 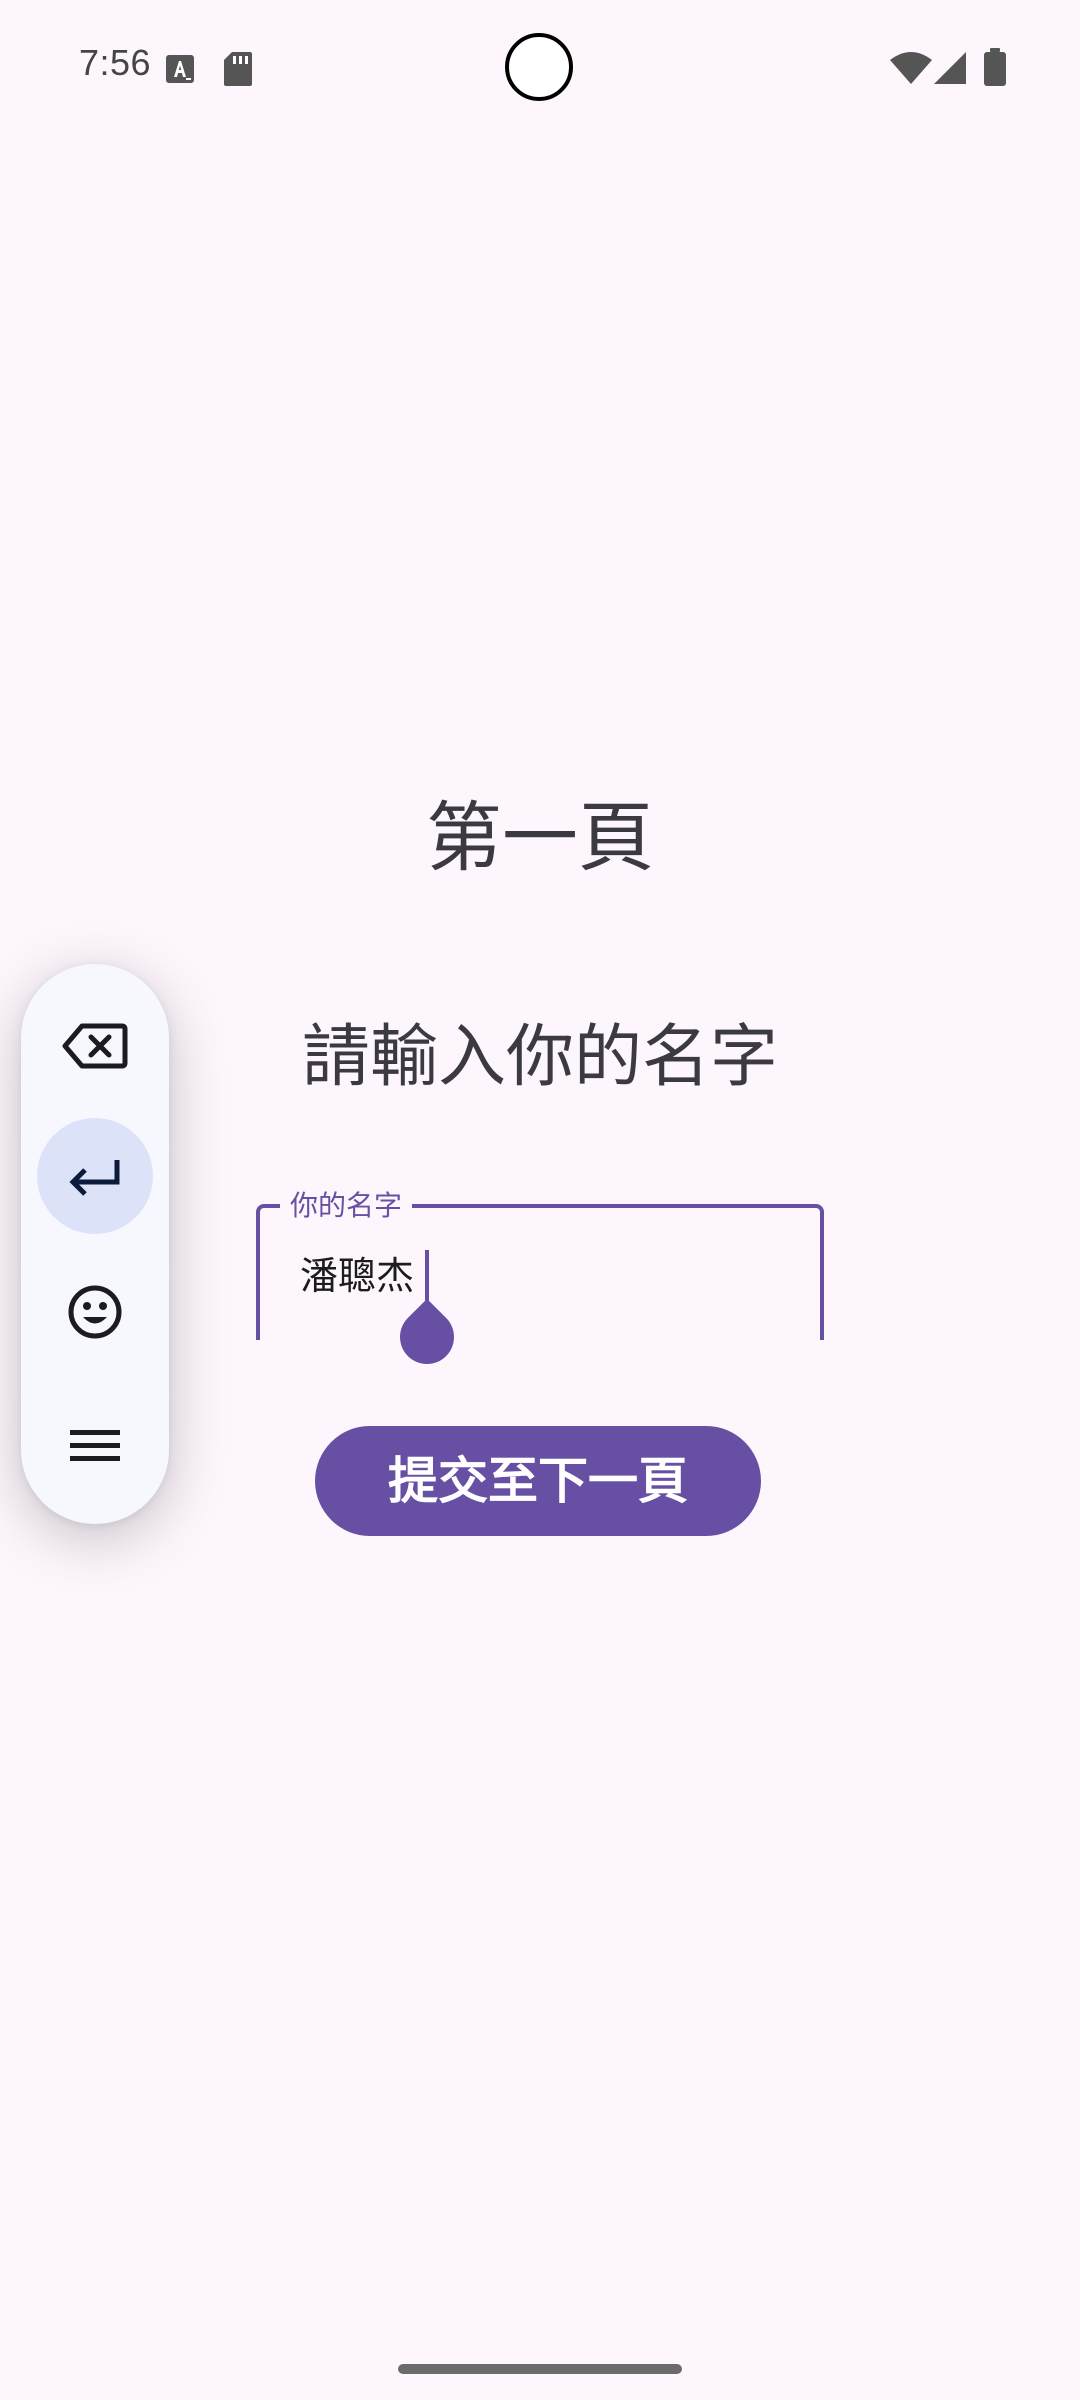 I want to click on name-input-label: 你的名字, so click(x=346, y=1206).